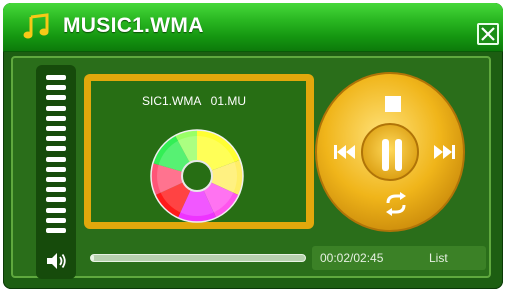  What do you see at coordinates (392, 155) in the screenshot?
I see `pause-icon` at bounding box center [392, 155].